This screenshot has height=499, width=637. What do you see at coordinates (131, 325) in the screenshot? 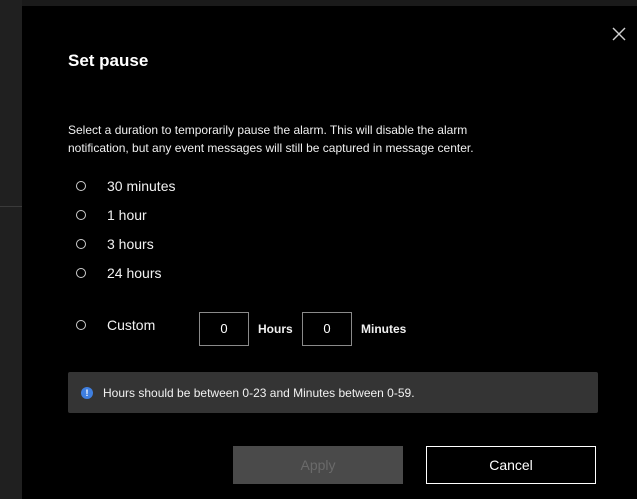
I see `option-label: Custom` at bounding box center [131, 325].